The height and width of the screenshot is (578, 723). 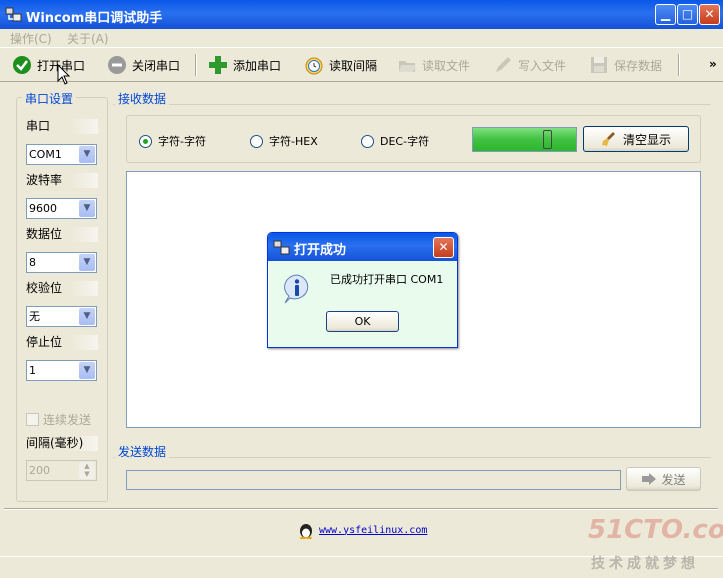 I want to click on add-port-label: 添加串口, so click(x=257, y=65).